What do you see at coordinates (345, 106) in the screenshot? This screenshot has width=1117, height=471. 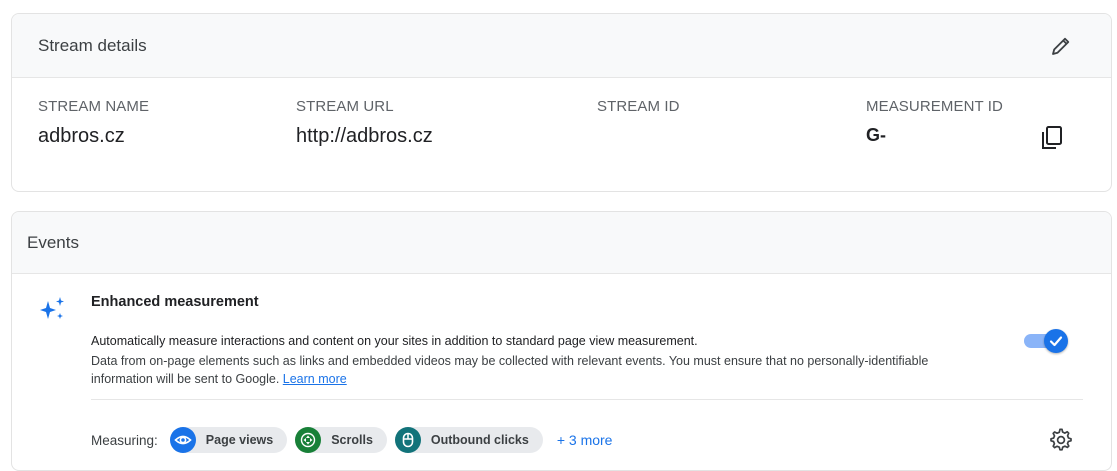 I see `stream-url-label: STREAM URL` at bounding box center [345, 106].